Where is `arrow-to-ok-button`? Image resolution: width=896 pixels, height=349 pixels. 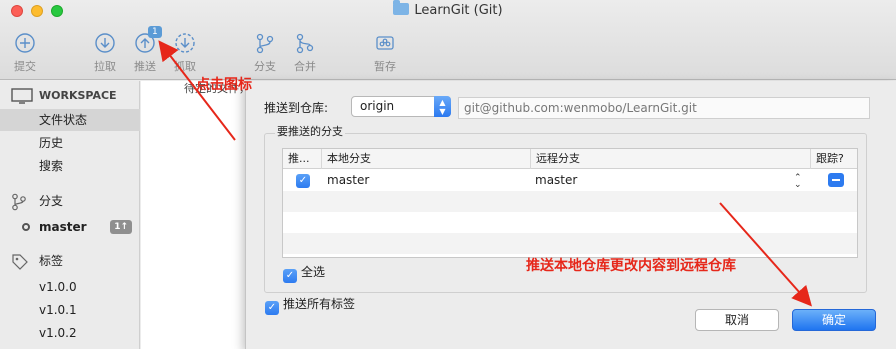
arrow-to-ok-button is located at coordinates (765, 254).